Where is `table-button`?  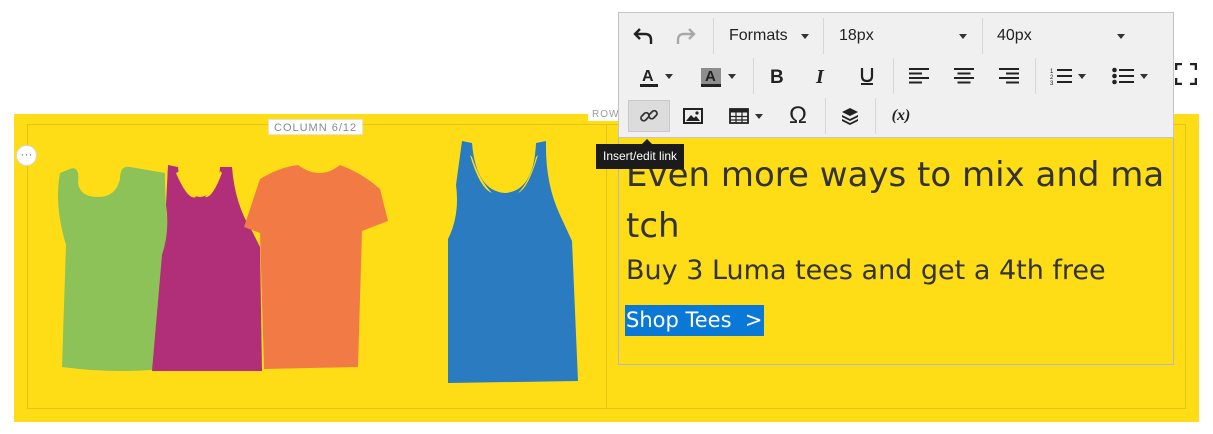
table-button is located at coordinates (746, 116).